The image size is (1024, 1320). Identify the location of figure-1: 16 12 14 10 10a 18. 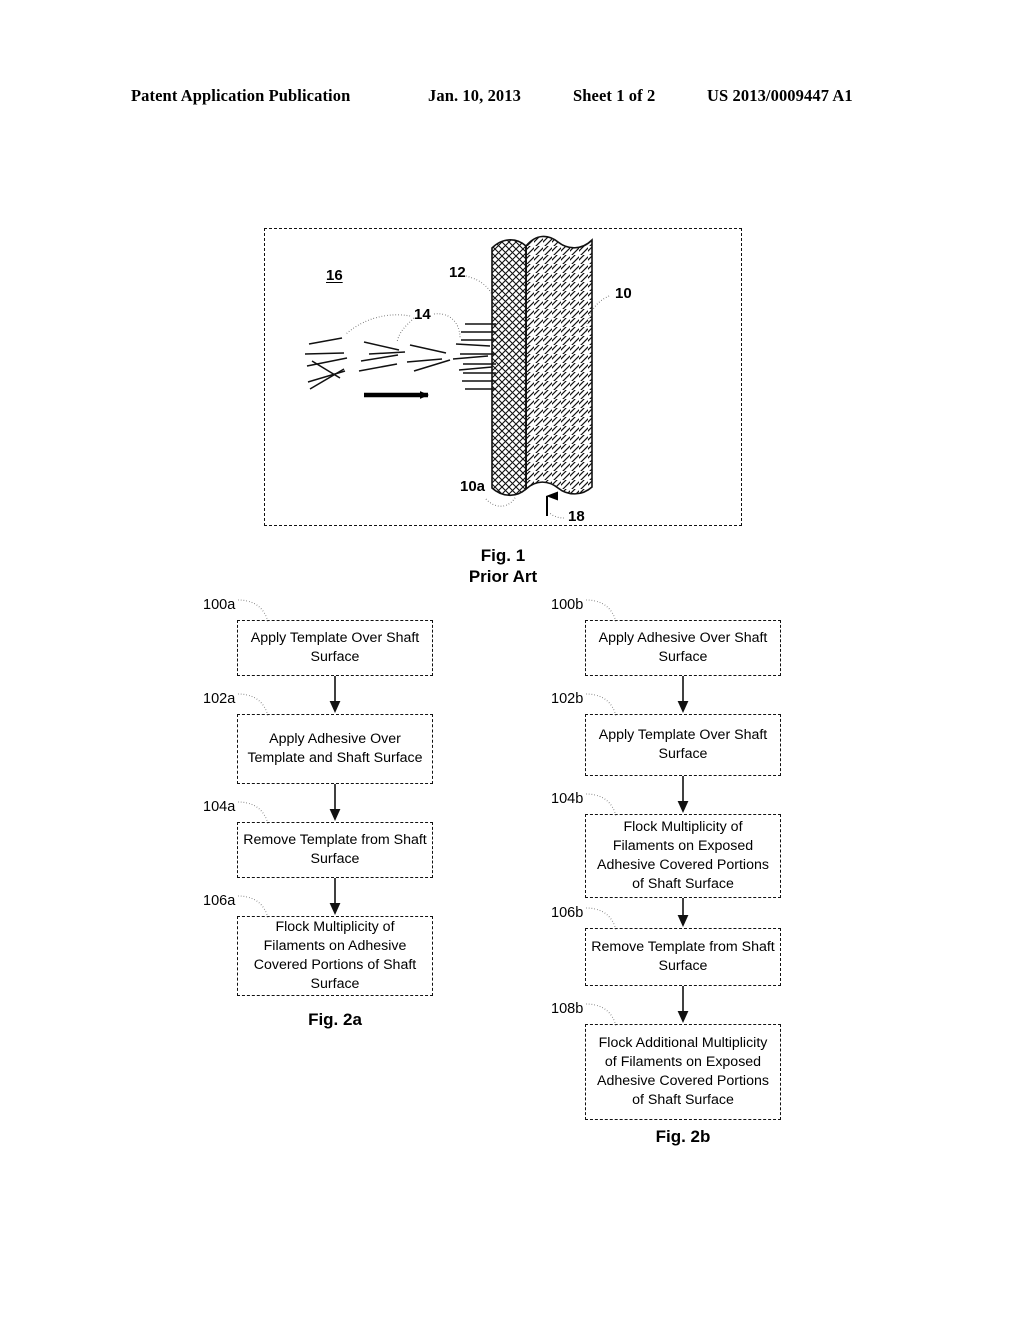
(503, 377).